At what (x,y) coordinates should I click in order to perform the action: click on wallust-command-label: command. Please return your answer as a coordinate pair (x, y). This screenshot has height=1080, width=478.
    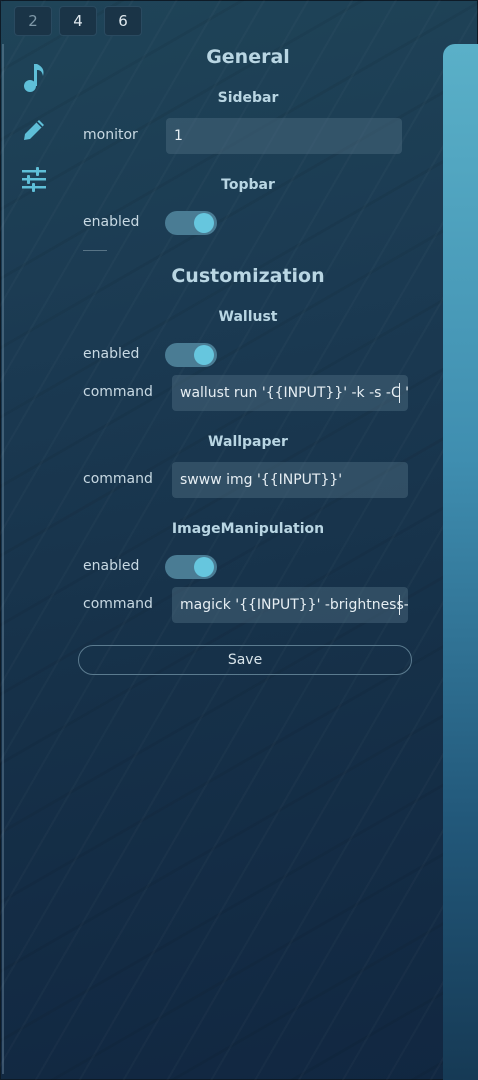
    Looking at the image, I should click on (118, 392).